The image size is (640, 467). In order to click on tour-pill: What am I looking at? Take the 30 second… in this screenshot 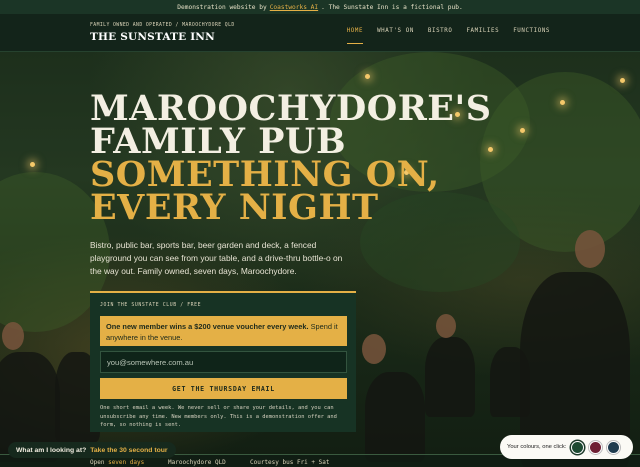, I will do `click(92, 450)`.